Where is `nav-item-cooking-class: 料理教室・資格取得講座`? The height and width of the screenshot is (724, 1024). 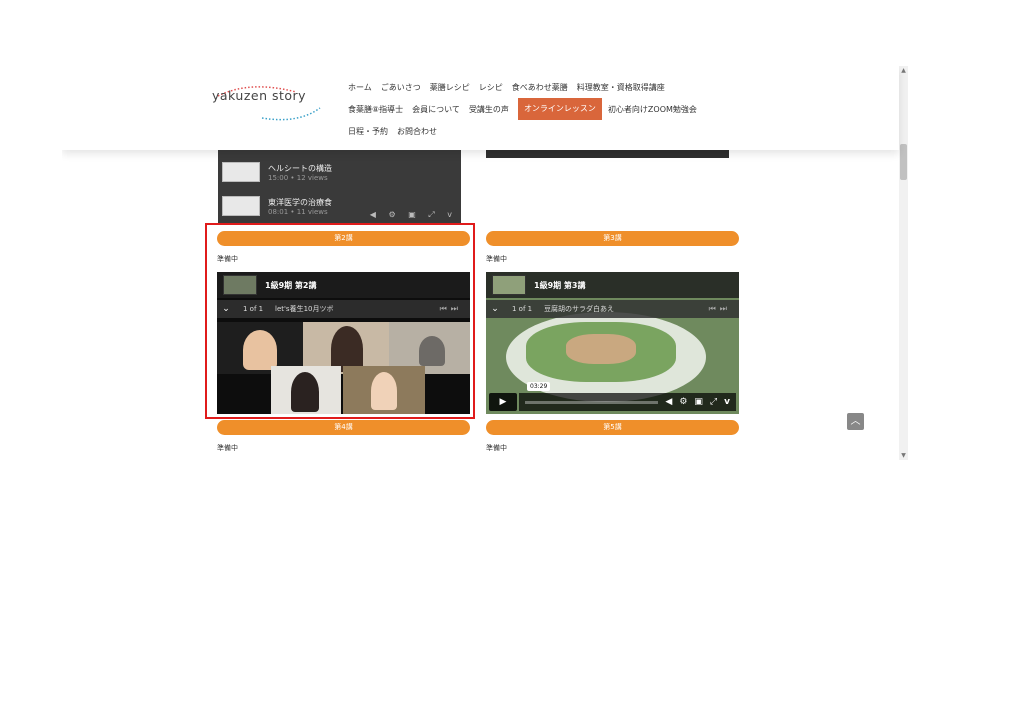
nav-item-cooking-class: 料理教室・資格取得講座 is located at coordinates (621, 87).